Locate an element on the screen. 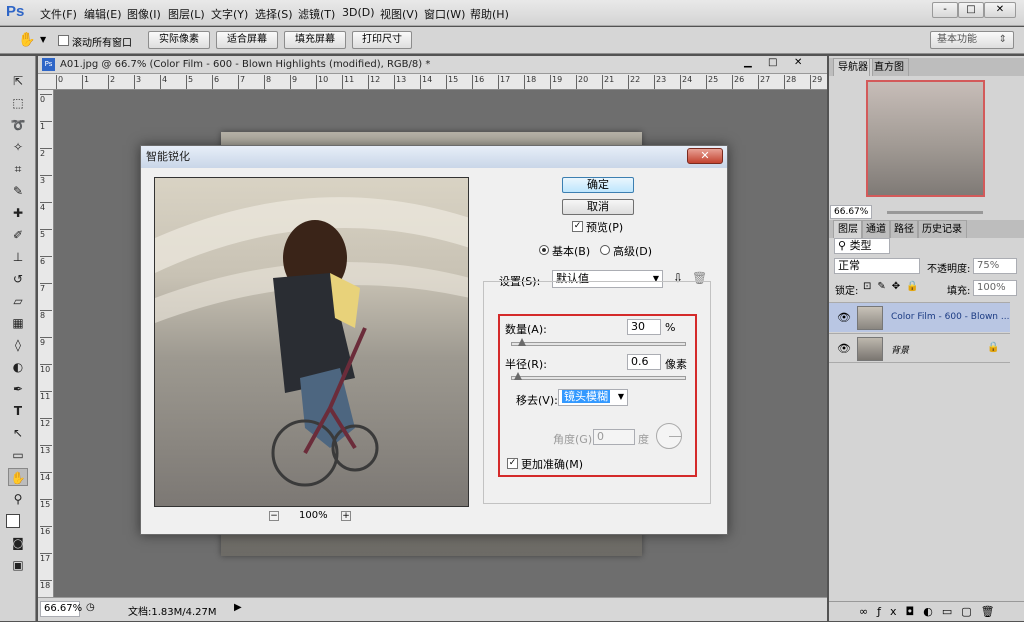 Image resolution: width=1024 pixels, height=622 pixels. doc-close-icon: ✕ is located at coordinates (798, 62).